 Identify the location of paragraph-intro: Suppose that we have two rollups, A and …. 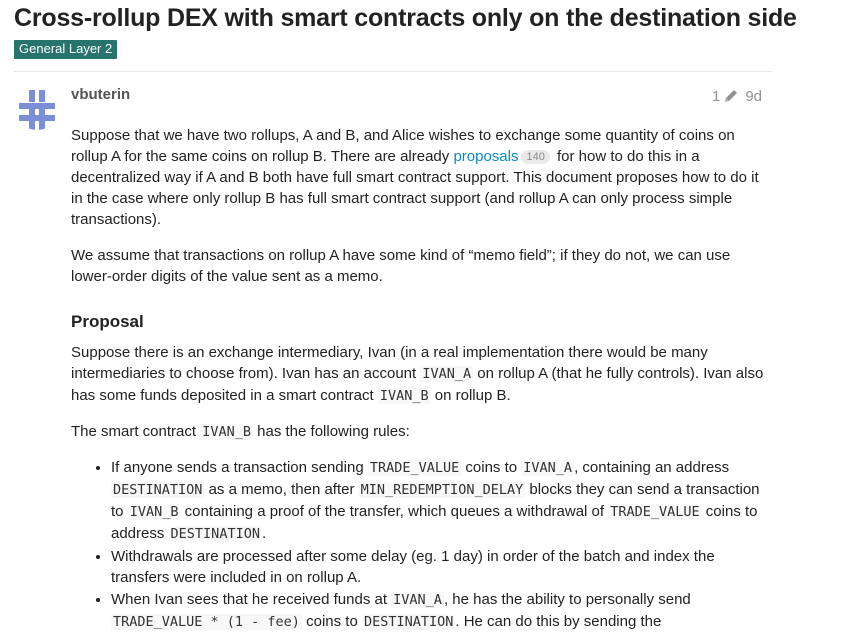
(415, 177).